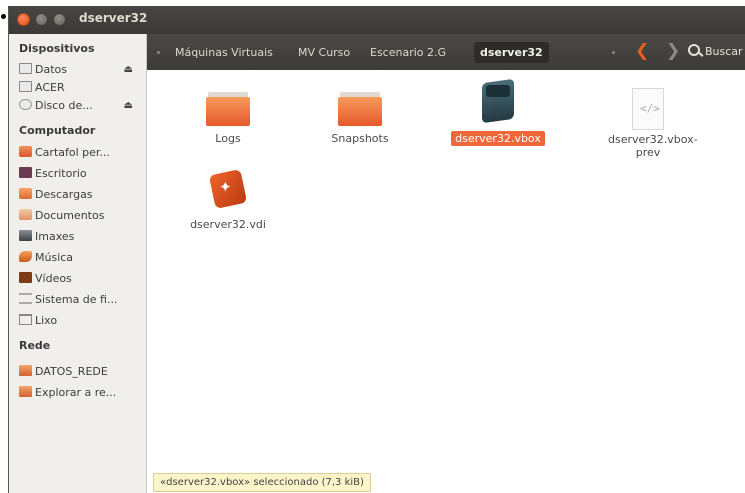 Image resolution: width=745 pixels, height=493 pixels. I want to click on sidebar-item-music: Música, so click(81, 258).